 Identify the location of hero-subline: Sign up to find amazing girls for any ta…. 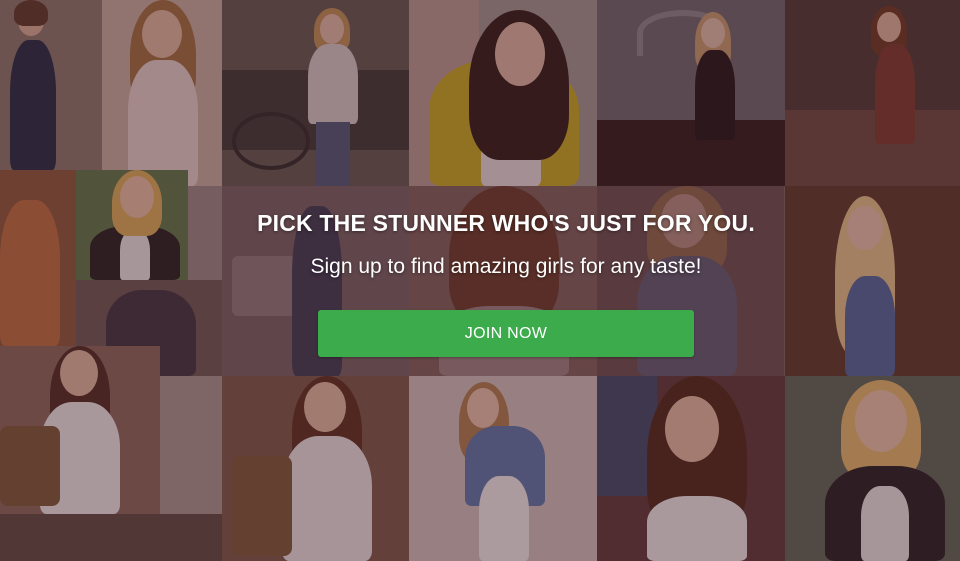
(506, 266).